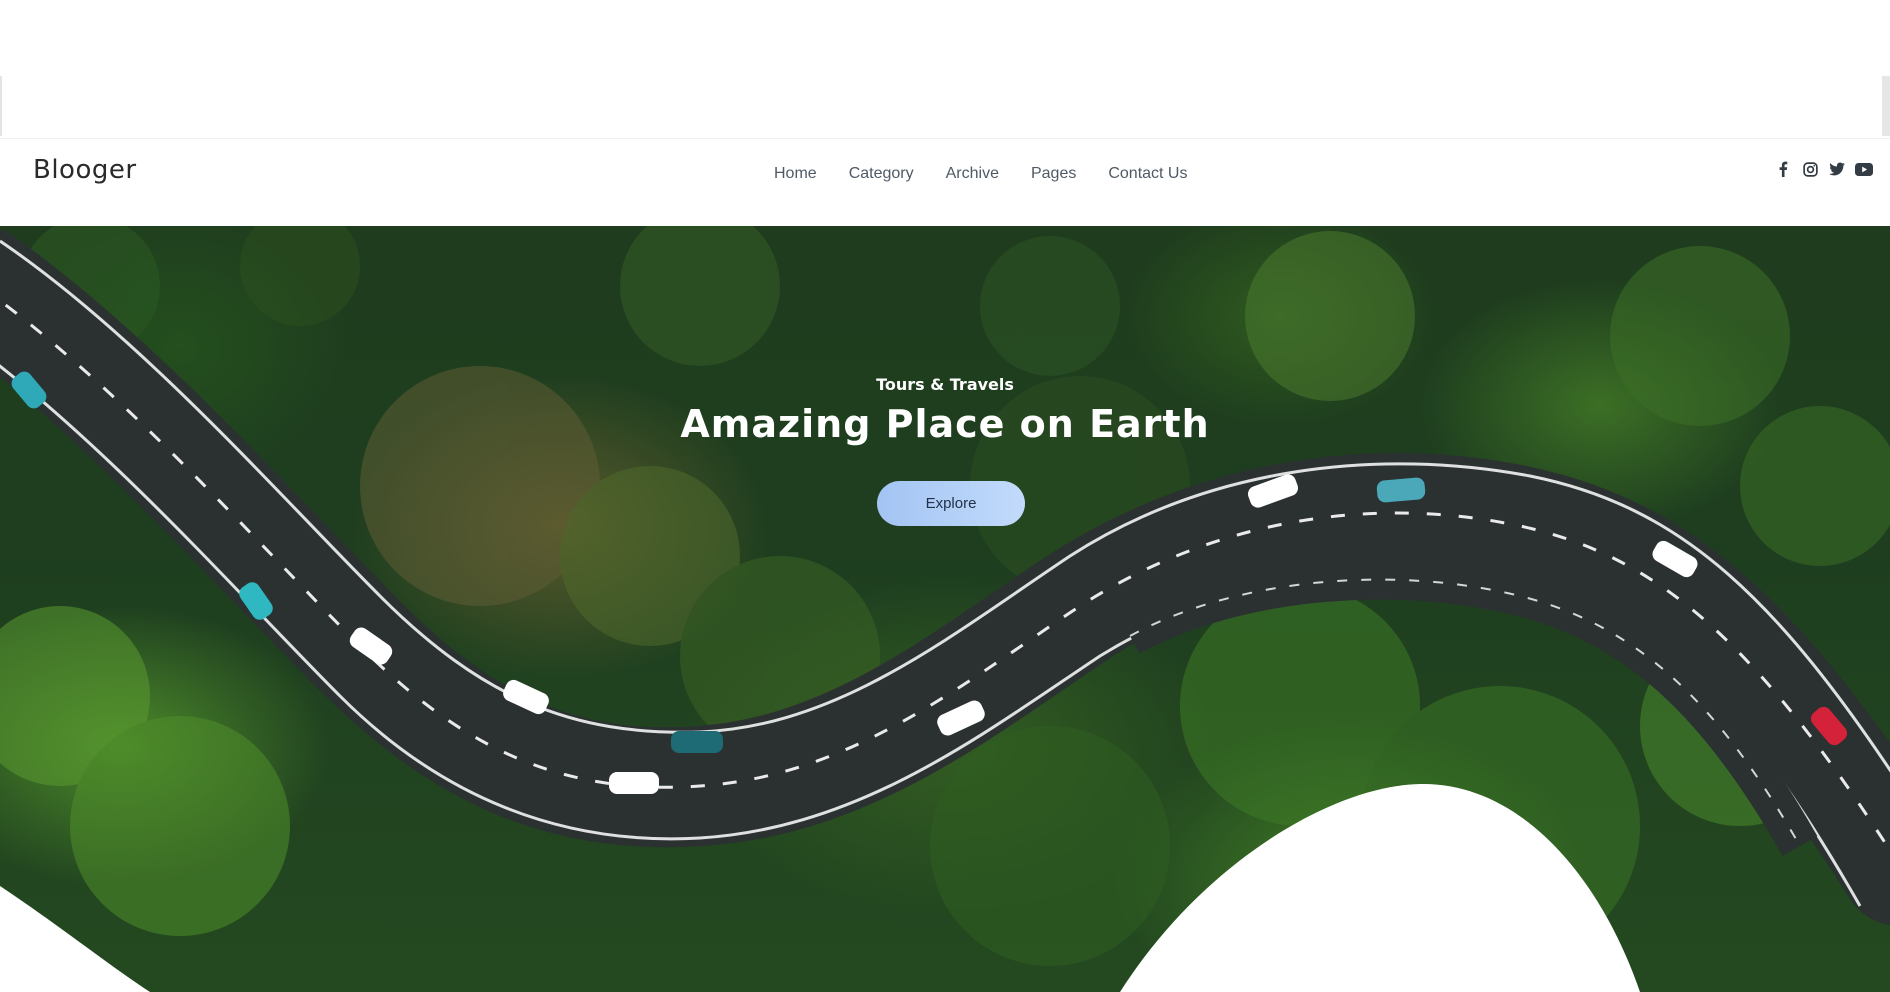 This screenshot has width=1890, height=992. What do you see at coordinates (945, 424) in the screenshot?
I see `hero-title: Amazing Place on Earth` at bounding box center [945, 424].